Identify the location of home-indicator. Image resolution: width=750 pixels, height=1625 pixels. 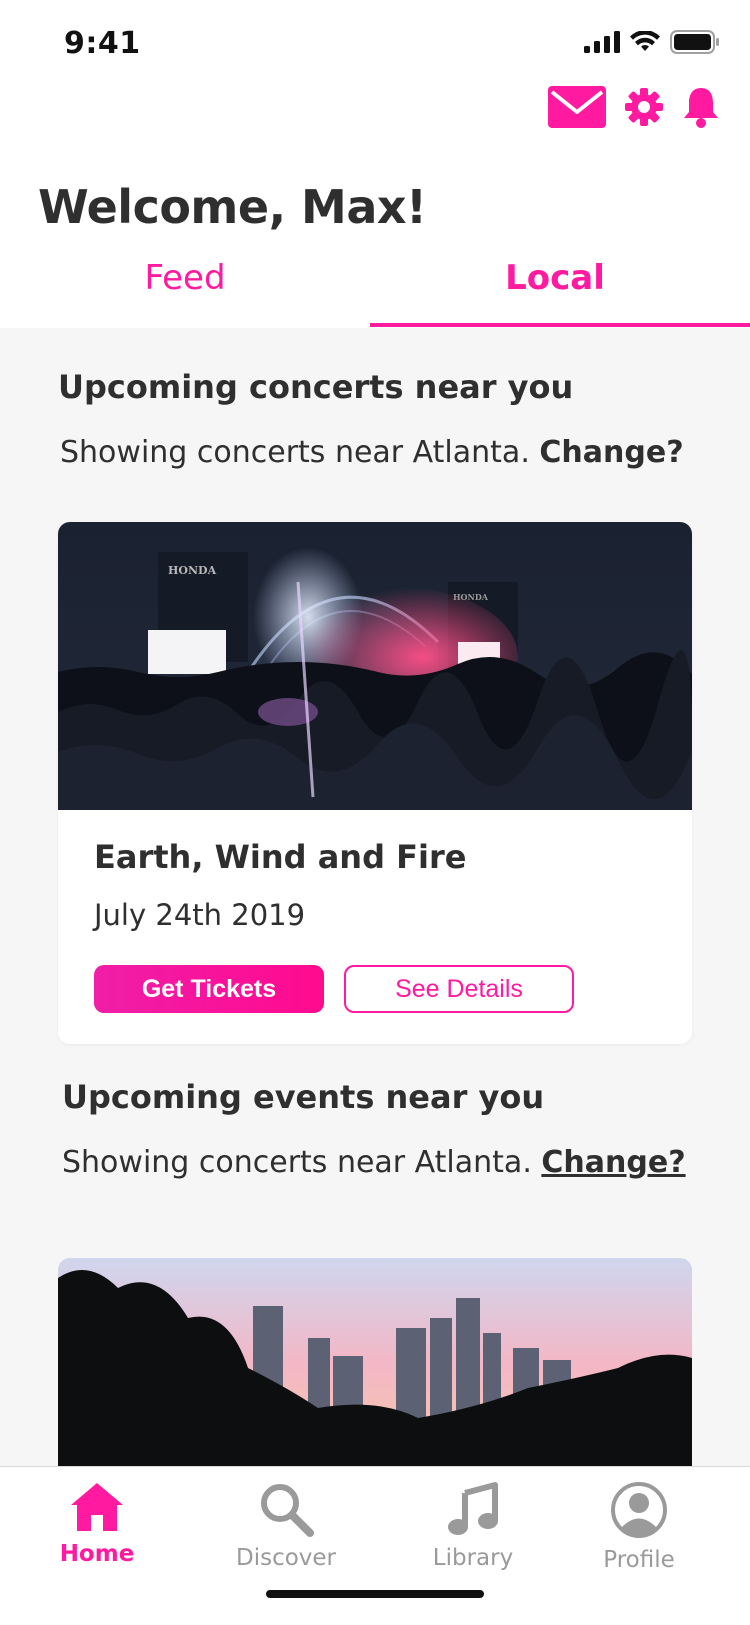
(375, 1594).